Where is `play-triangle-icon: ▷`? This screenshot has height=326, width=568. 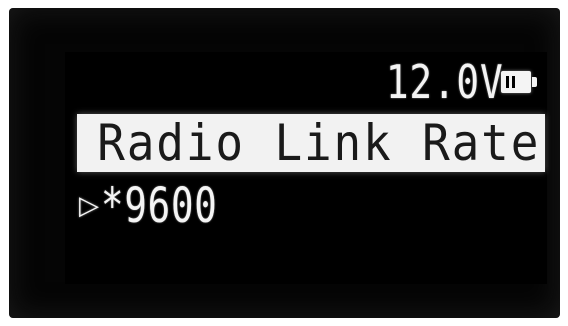 play-triangle-icon: ▷ is located at coordinates (89, 206).